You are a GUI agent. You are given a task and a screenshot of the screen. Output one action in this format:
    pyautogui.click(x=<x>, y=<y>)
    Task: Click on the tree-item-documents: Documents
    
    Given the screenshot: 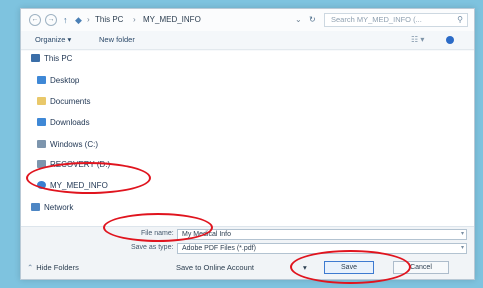 What is the action you would take?
    pyautogui.click(x=63, y=102)
    